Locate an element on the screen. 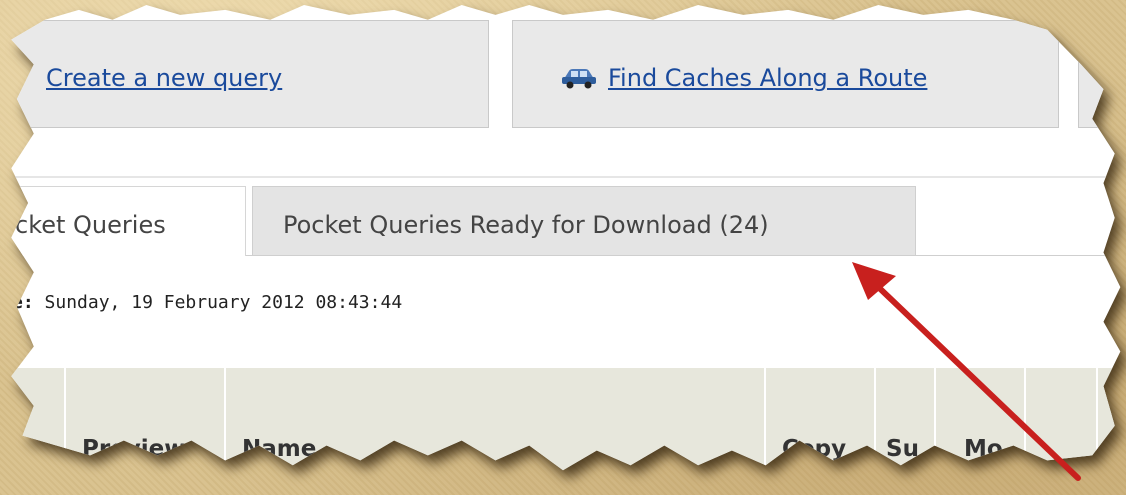  column-header-copy: Copy is located at coordinates (819, 419).